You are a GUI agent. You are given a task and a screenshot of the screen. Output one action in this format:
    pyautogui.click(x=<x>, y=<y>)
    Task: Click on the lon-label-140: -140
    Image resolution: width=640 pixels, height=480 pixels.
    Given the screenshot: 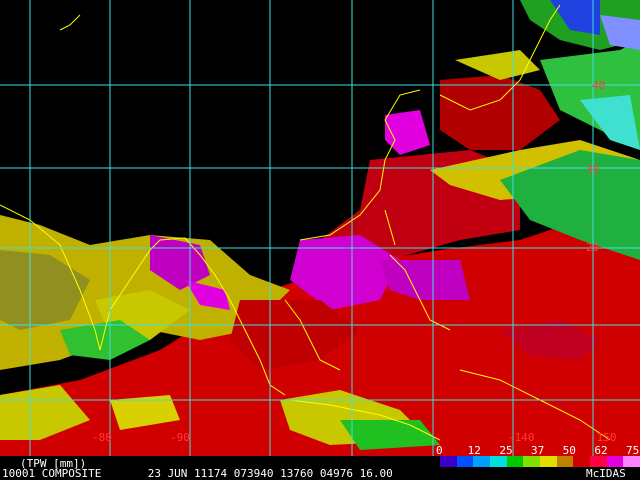 What is the action you would take?
    pyautogui.click(x=521, y=437)
    